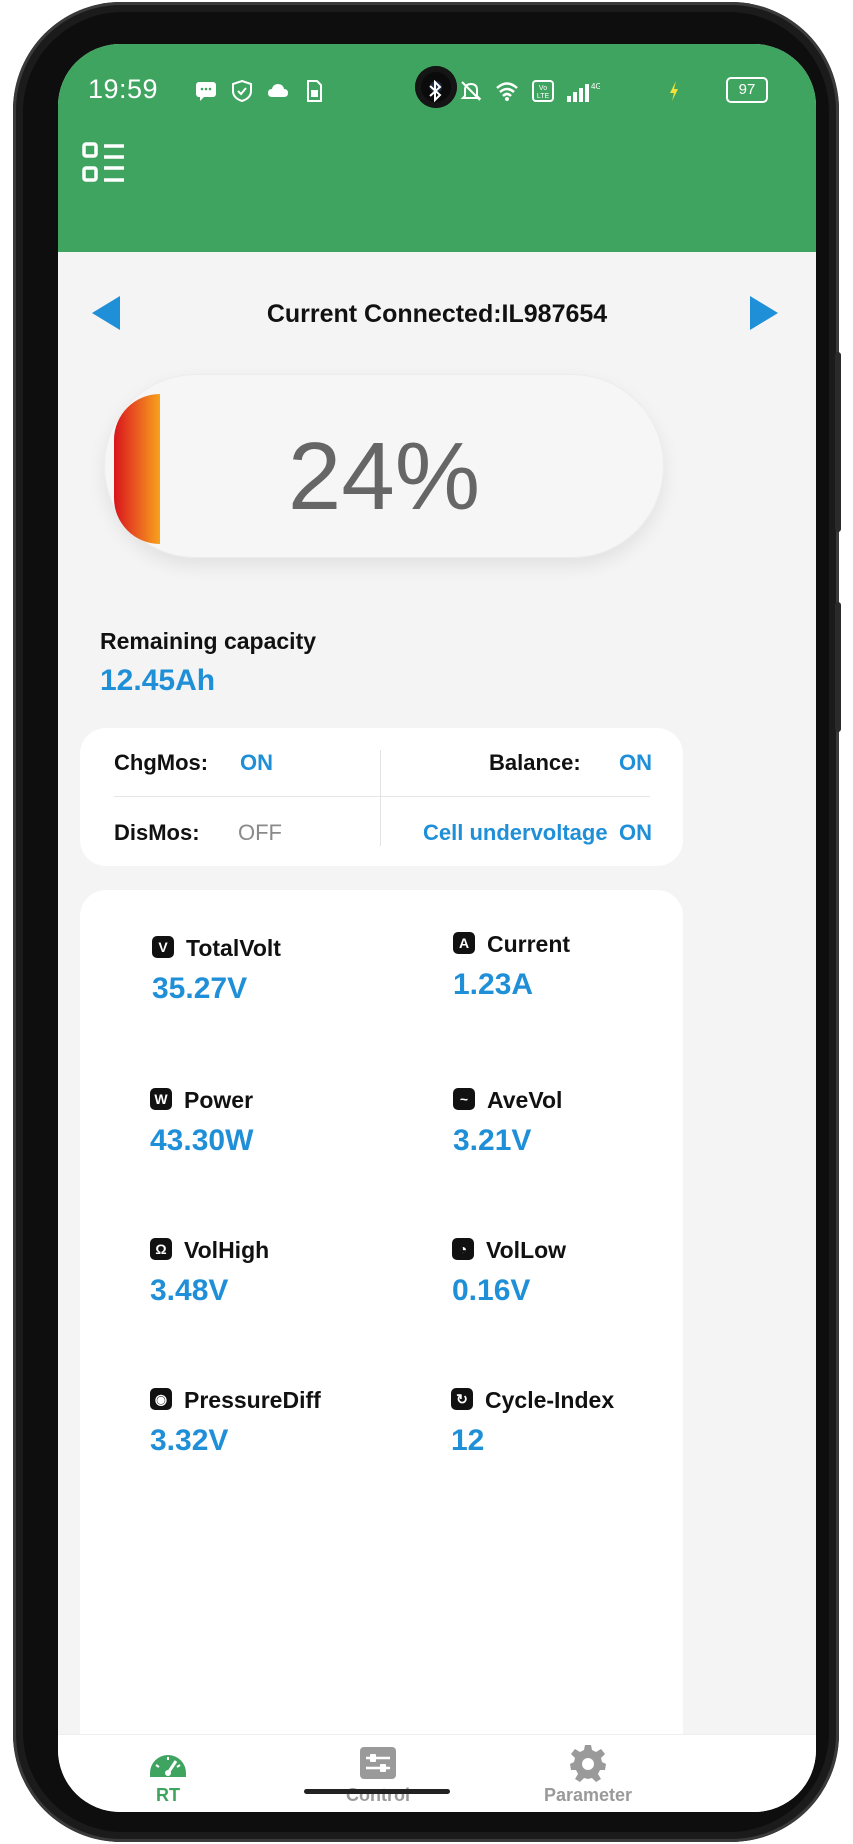  What do you see at coordinates (161, 1099) in the screenshot?
I see `power-icon: W` at bounding box center [161, 1099].